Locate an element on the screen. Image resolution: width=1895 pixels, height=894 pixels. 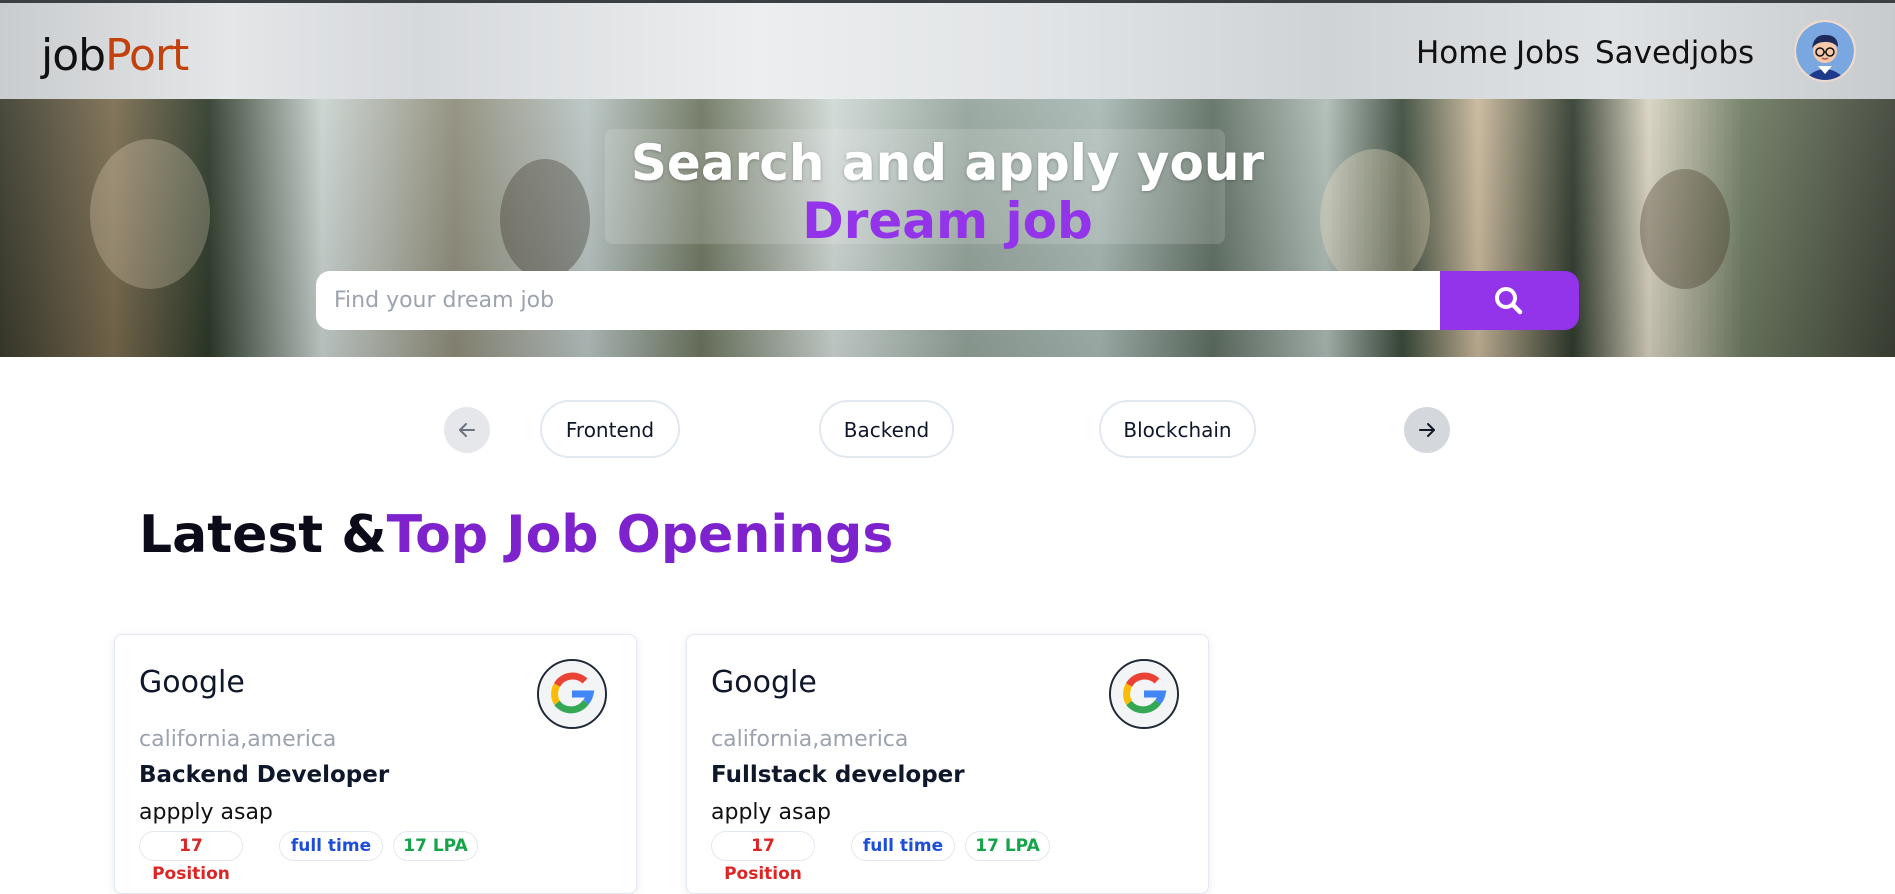
job-description: apply asap is located at coordinates (771, 812).